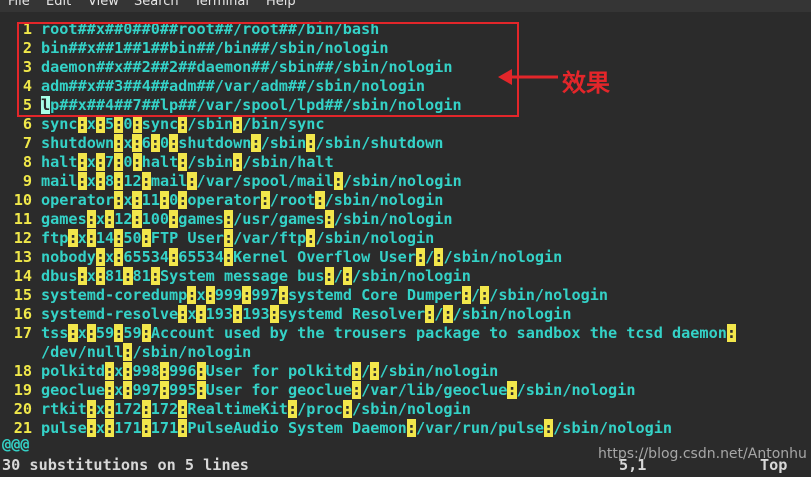 This screenshot has height=477, width=811. What do you see at coordinates (64, 409) in the screenshot?
I see `line-text: rtkit` at bounding box center [64, 409].